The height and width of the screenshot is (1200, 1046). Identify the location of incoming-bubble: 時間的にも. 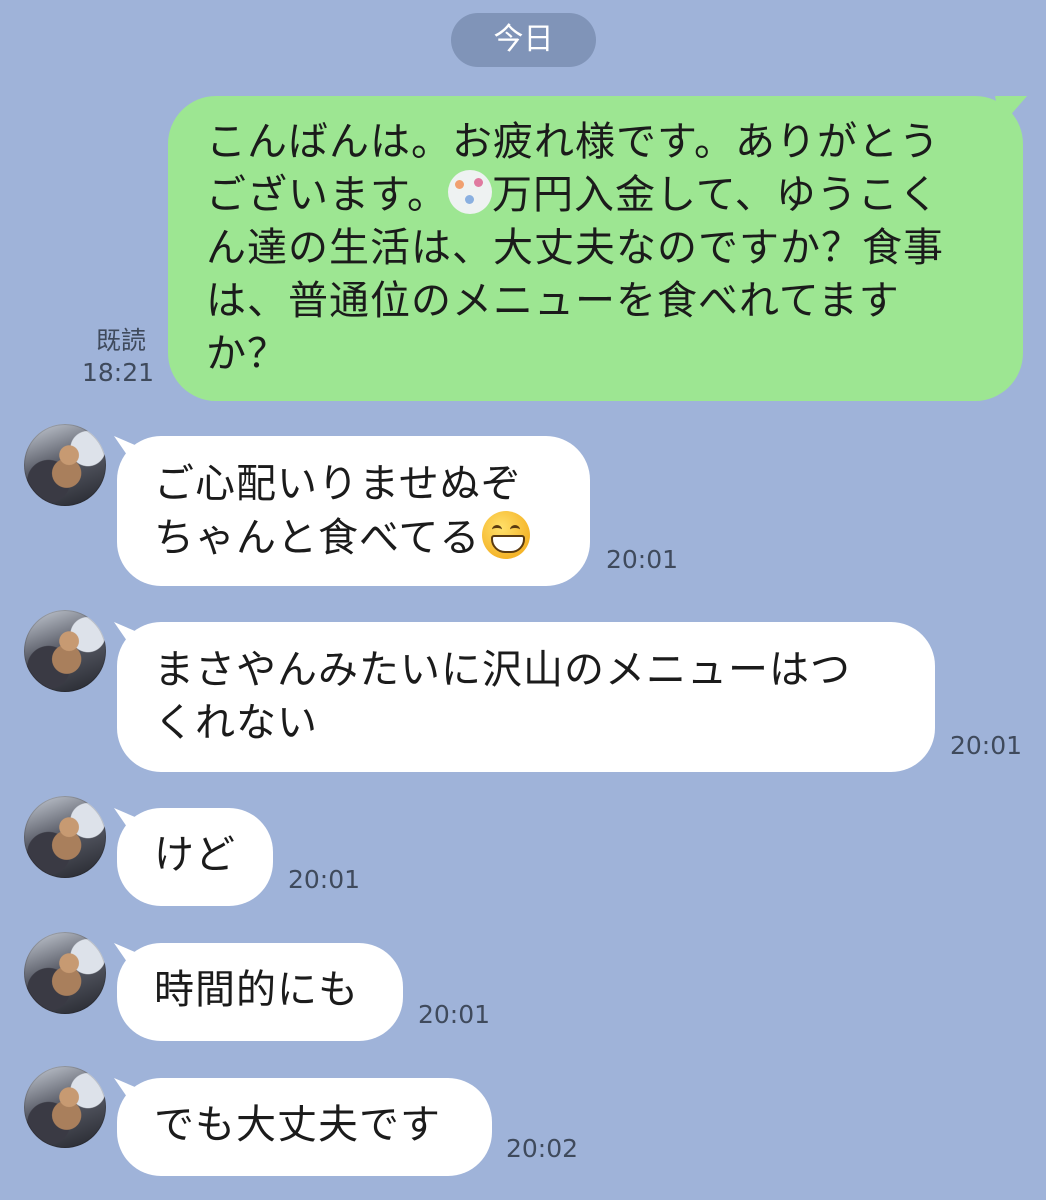
(260, 992).